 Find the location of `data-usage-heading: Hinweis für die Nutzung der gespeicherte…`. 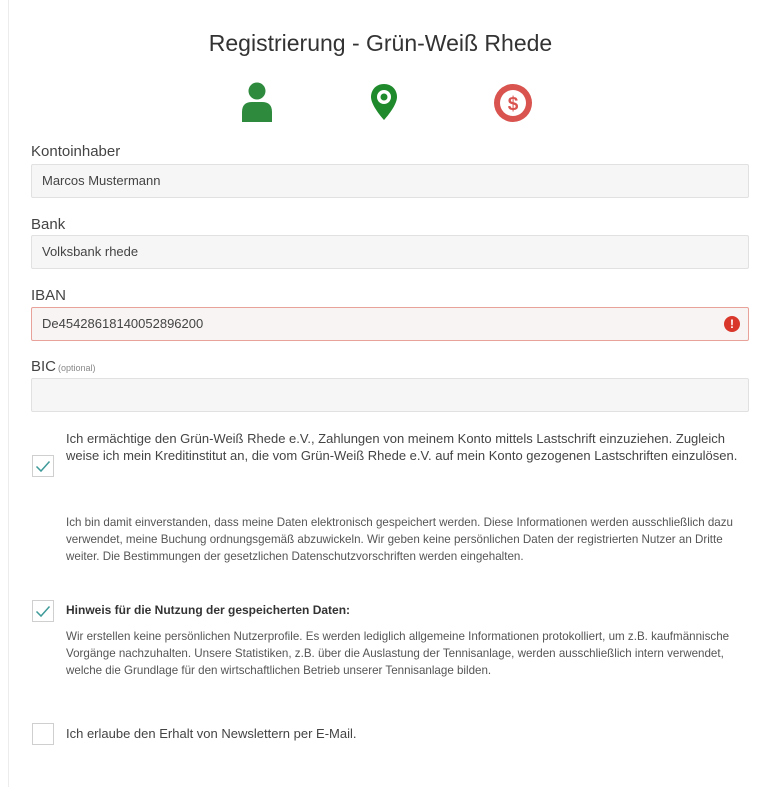

data-usage-heading: Hinweis für die Nutzung der gespeicherte… is located at coordinates (208, 610).